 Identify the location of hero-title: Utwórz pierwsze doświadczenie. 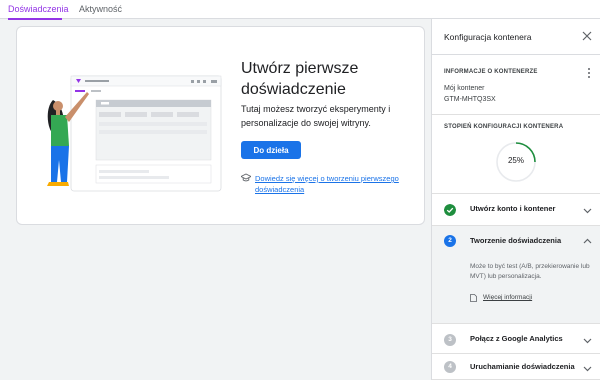
(300, 79).